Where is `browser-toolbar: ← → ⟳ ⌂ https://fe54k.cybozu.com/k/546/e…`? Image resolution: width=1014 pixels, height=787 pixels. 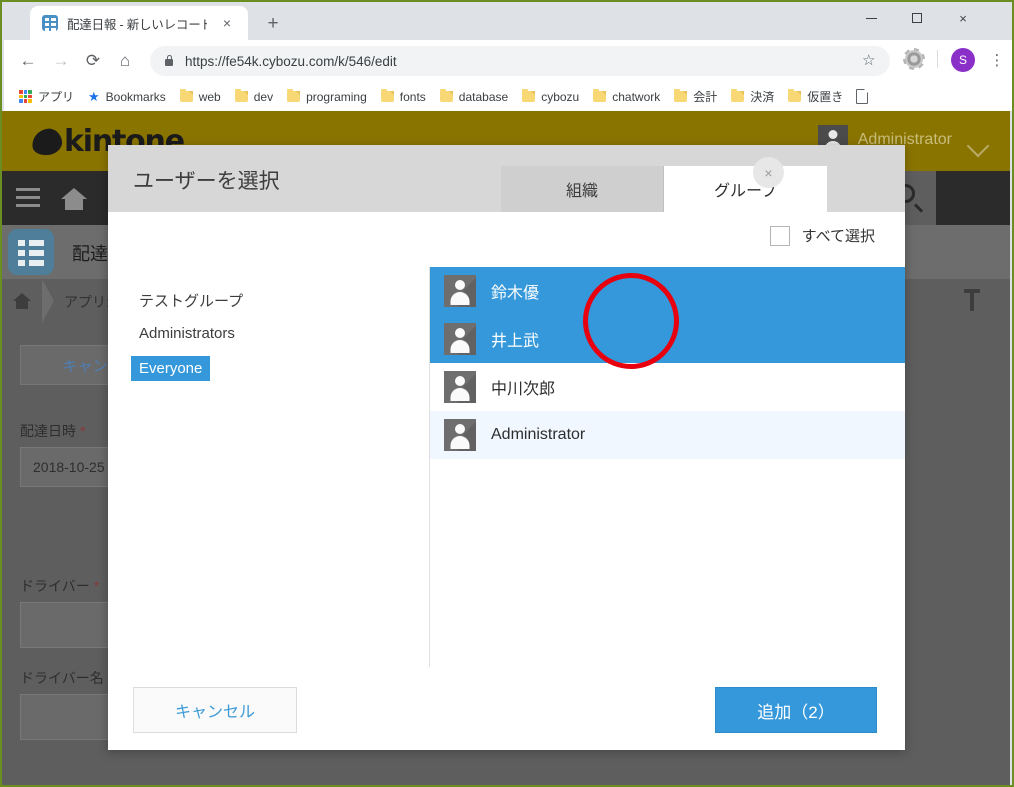
browser-toolbar: ← → ⟳ ⌂ https://fe54k.cybozu.com/k/546/e… is located at coordinates (508, 61).